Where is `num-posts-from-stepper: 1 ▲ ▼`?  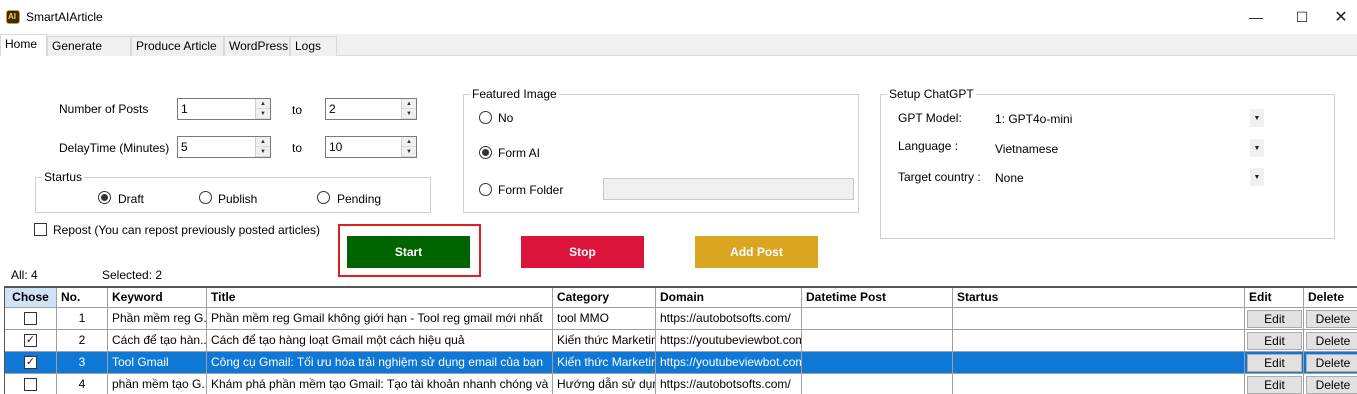
num-posts-from-stepper: 1 ▲ ▼ is located at coordinates (224, 109).